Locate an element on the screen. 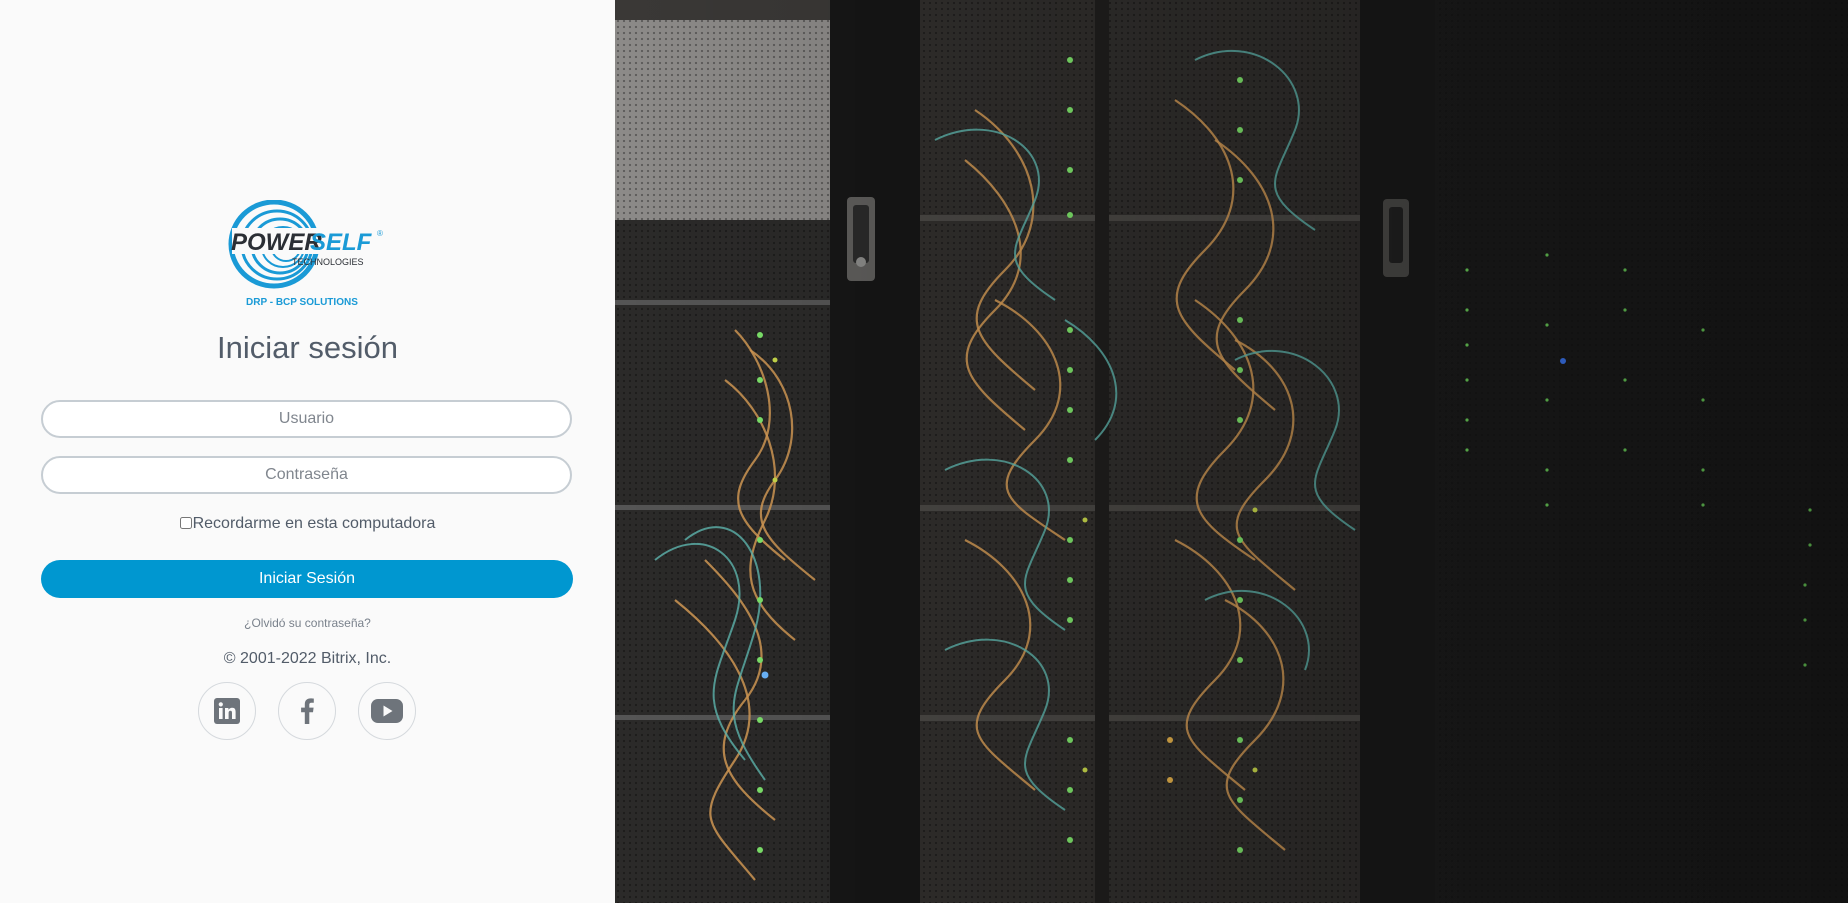  login-button: Iniciar Sesión is located at coordinates (307, 579).